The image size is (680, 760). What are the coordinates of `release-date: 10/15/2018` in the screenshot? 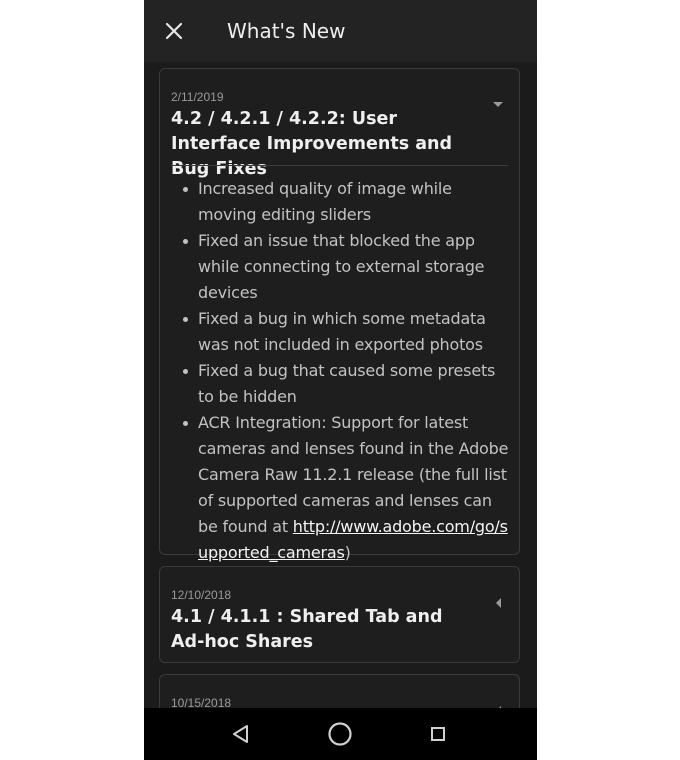 It's located at (201, 702).